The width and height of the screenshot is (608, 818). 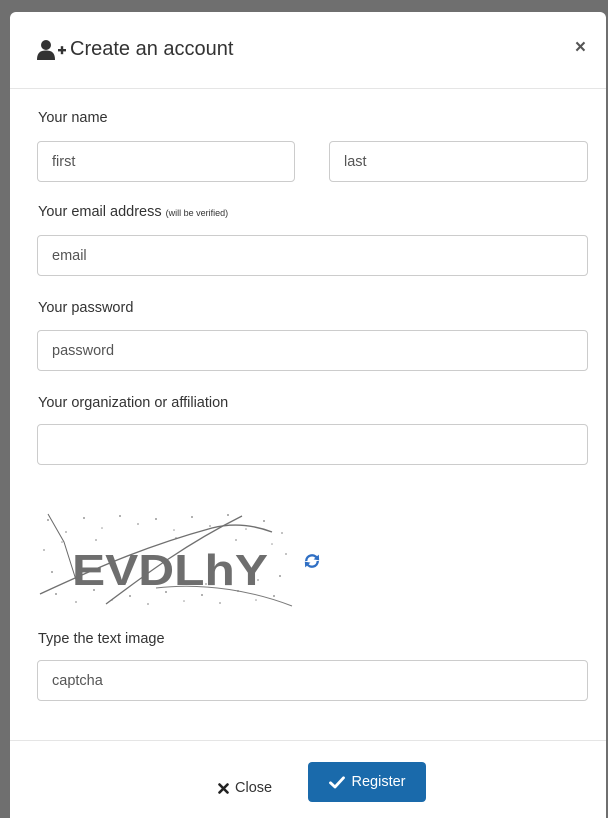 I want to click on organization-input, so click(x=312, y=444).